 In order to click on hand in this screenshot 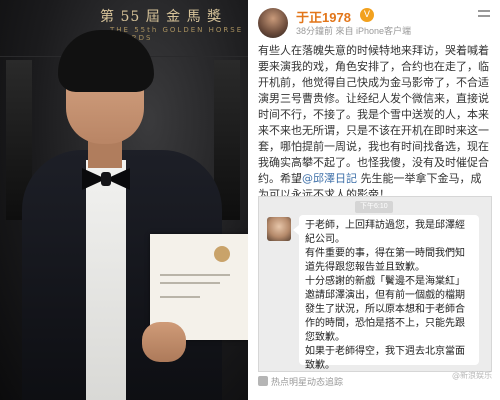, I will do `click(164, 342)`.